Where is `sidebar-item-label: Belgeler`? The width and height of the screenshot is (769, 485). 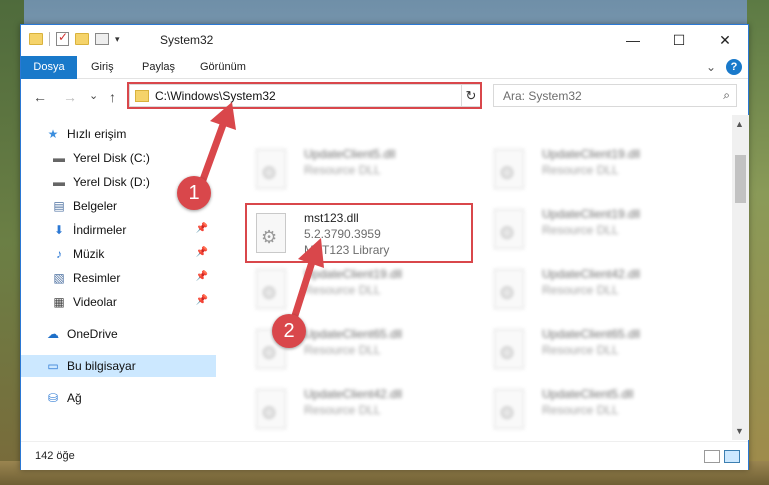 sidebar-item-label: Belgeler is located at coordinates (95, 206).